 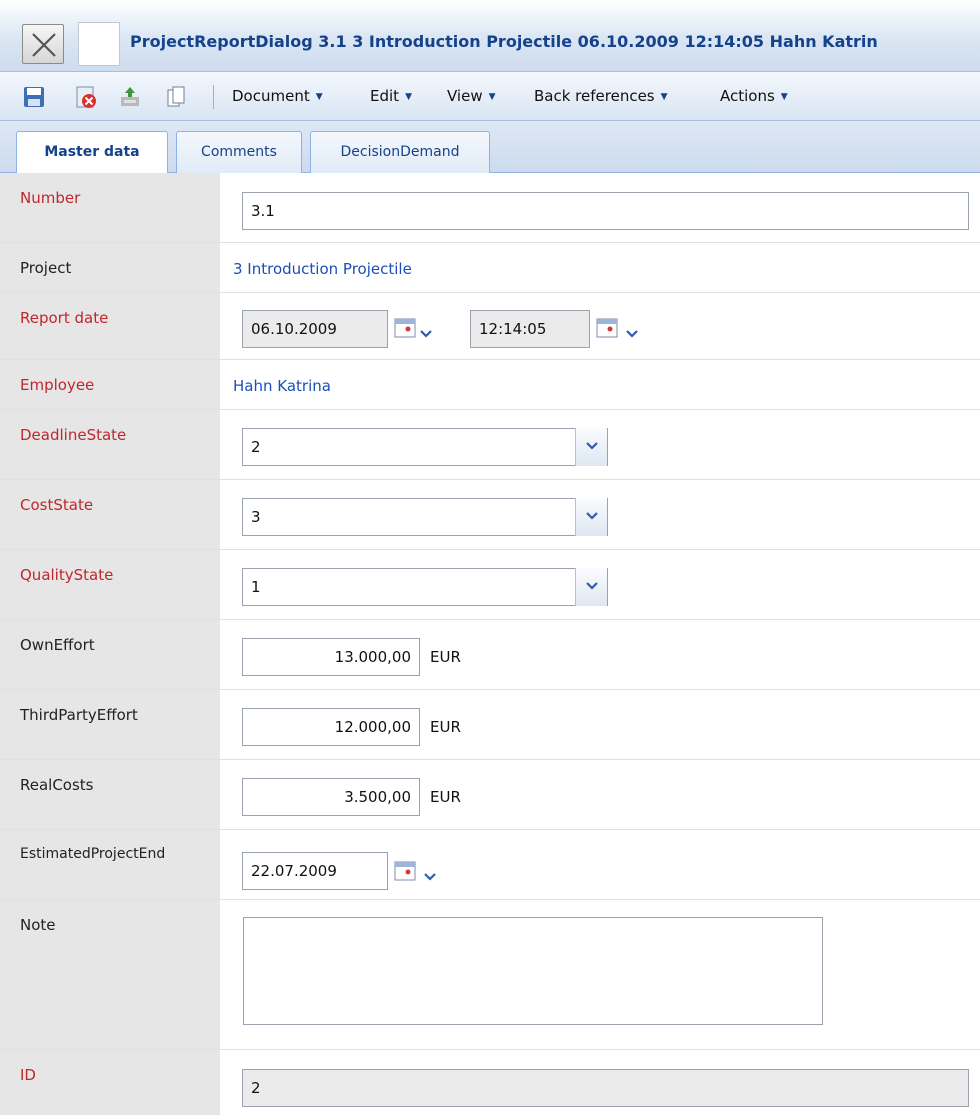 I want to click on real-costs-label: RealCosts, so click(x=110, y=794).